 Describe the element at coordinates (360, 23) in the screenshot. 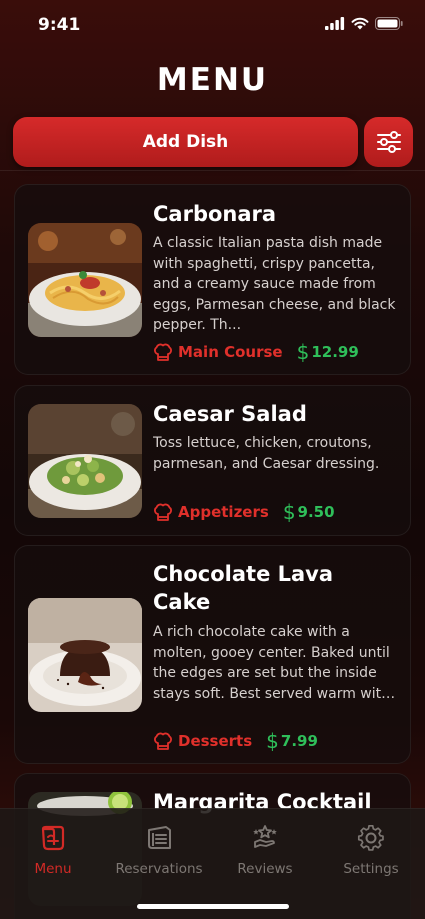

I see `wifi-icon` at that location.